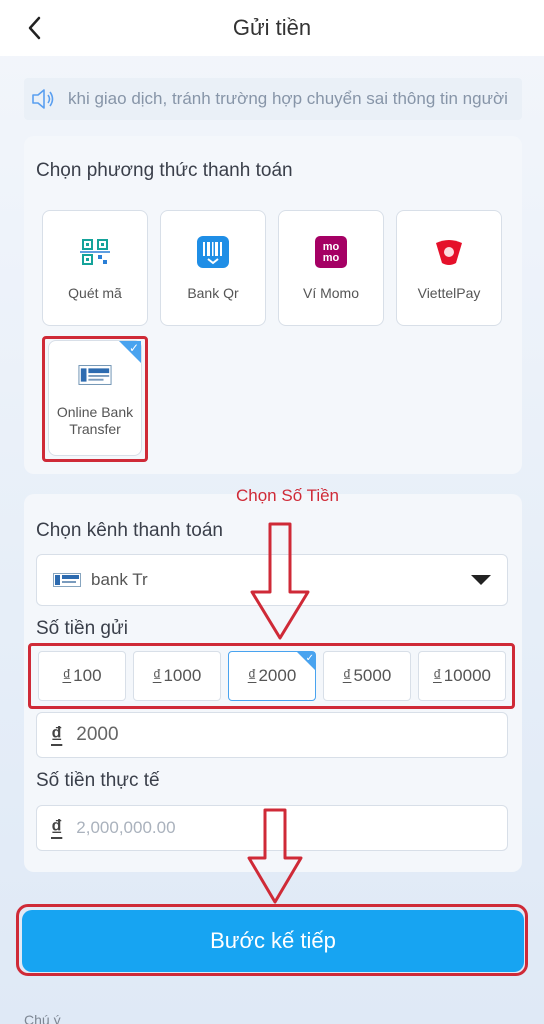 Image resolution: width=544 pixels, height=1024 pixels. What do you see at coordinates (164, 170) in the screenshot?
I see `payment-method-title: Chọn phương thức thanh toán` at bounding box center [164, 170].